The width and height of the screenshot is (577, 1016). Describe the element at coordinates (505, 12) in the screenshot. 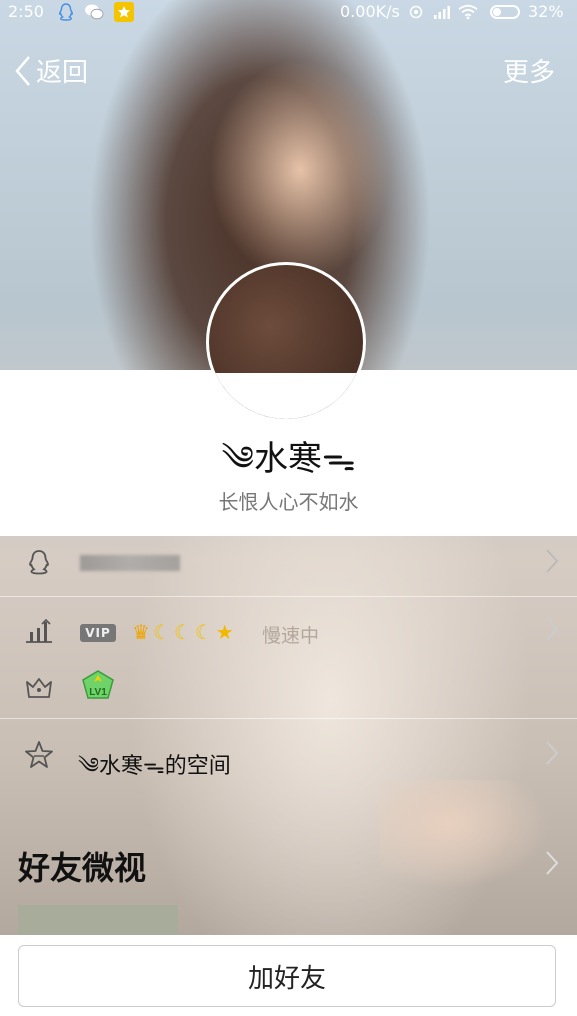

I see `battery-icon` at that location.